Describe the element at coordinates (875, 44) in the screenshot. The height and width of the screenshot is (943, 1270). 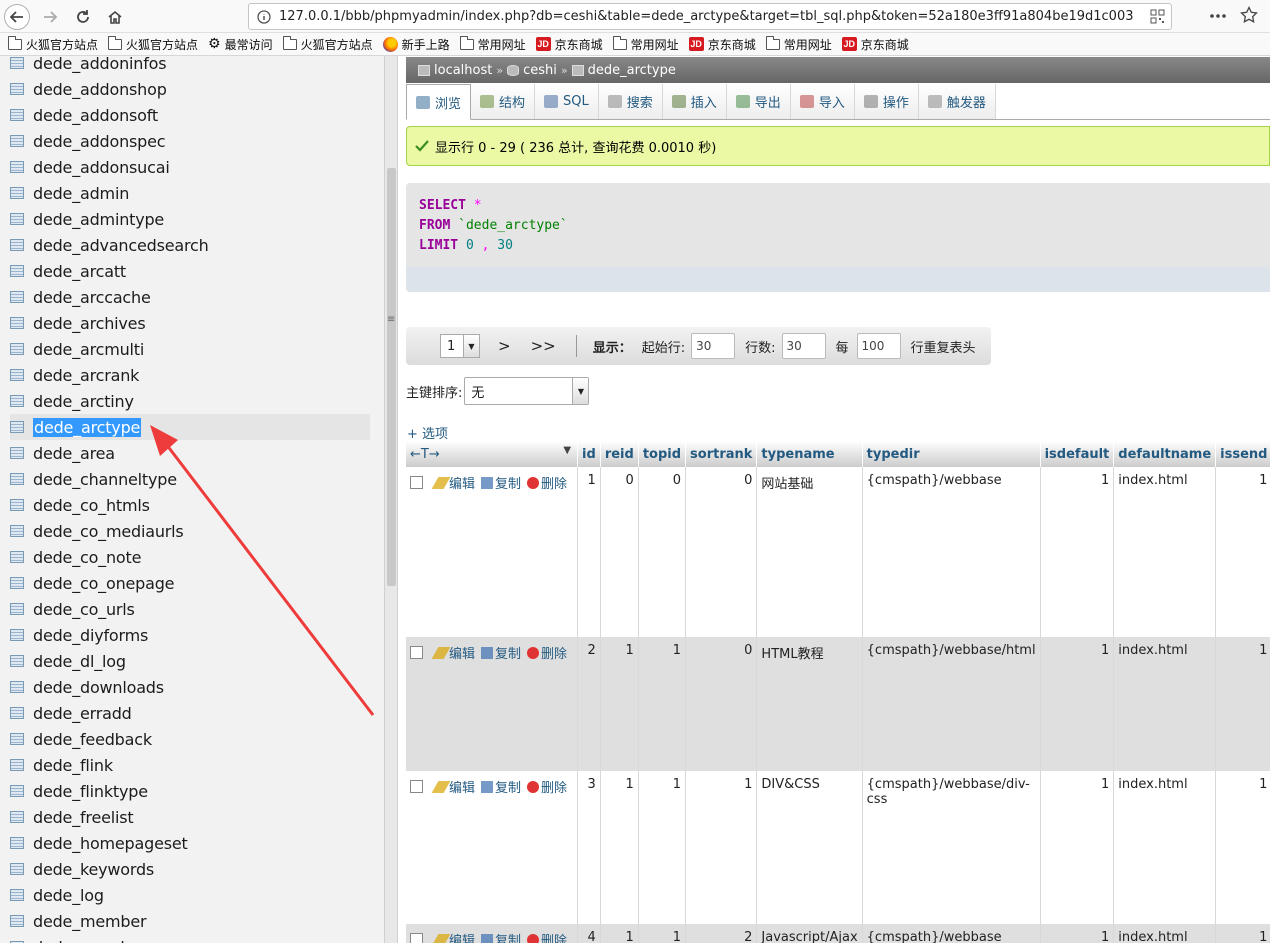
I see `bookmark-item: JD 京东商城` at that location.